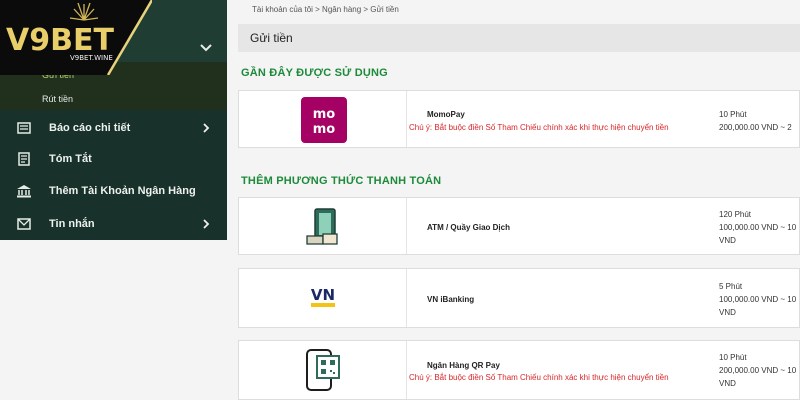  Describe the element at coordinates (446, 114) in the screenshot. I see `method-name: MomoPay` at that location.